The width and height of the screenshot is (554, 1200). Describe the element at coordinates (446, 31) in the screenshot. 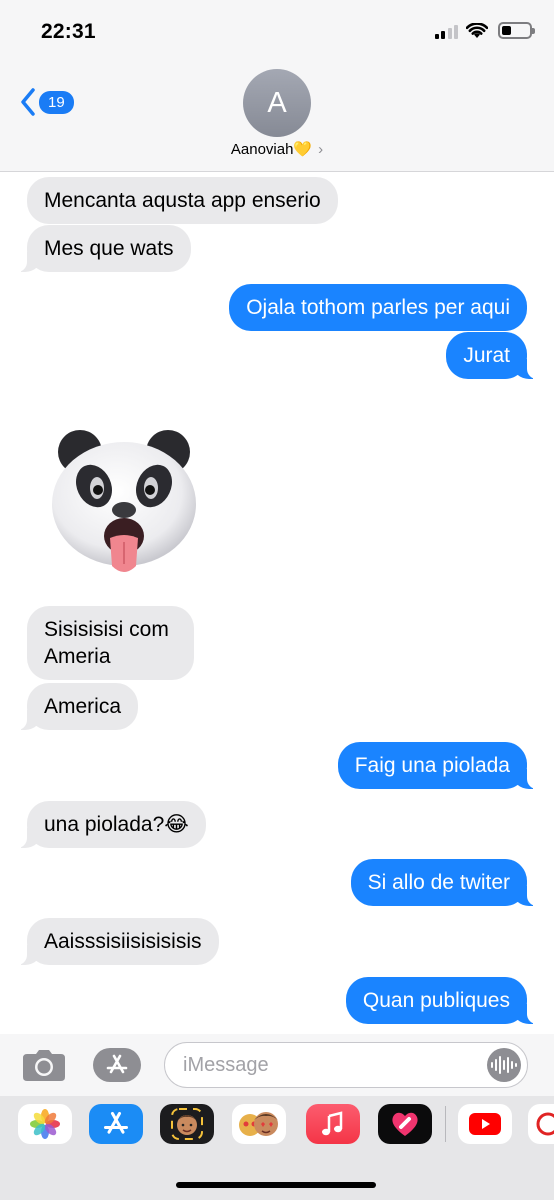

I see `cellular-signal-icon` at that location.